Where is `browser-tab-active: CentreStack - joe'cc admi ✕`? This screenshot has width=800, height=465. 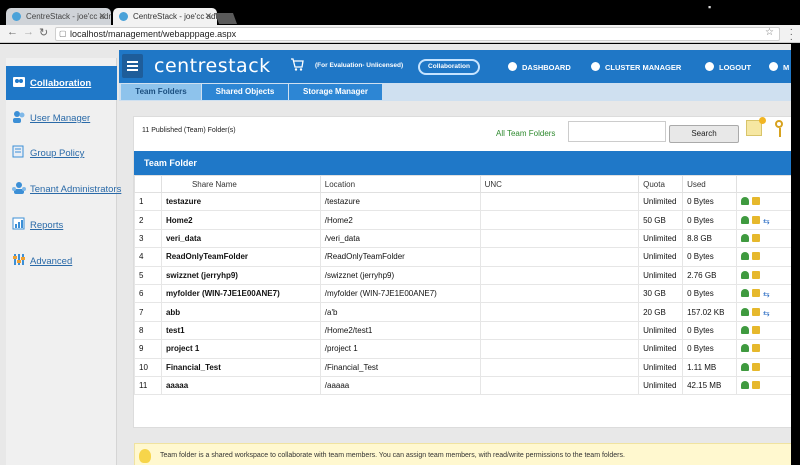
browser-tab-active: CentreStack - joe'cc admi ✕ is located at coordinates (165, 16).